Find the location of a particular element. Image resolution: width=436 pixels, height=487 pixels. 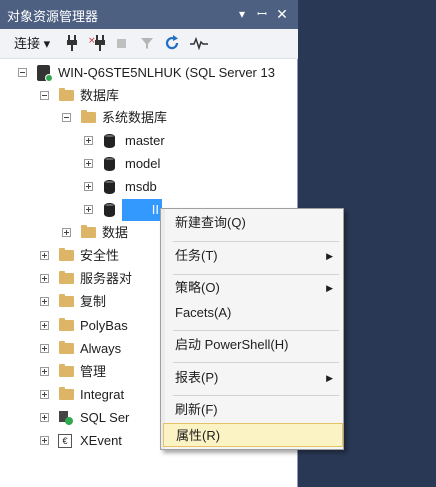

tree-node-label: model is located at coordinates (143, 163).